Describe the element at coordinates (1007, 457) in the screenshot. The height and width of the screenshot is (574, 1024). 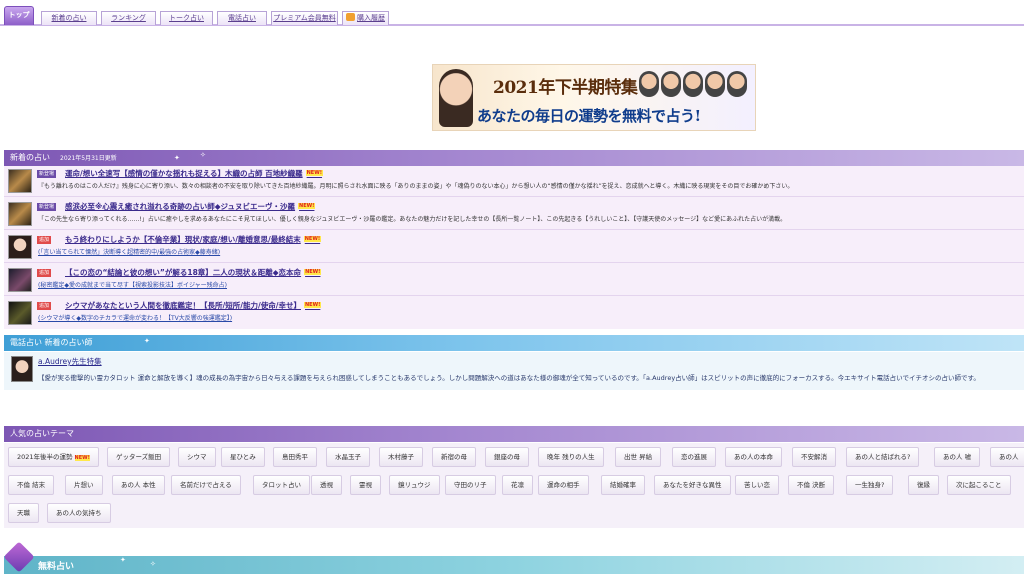
I see `theme-tag: あの人` at that location.